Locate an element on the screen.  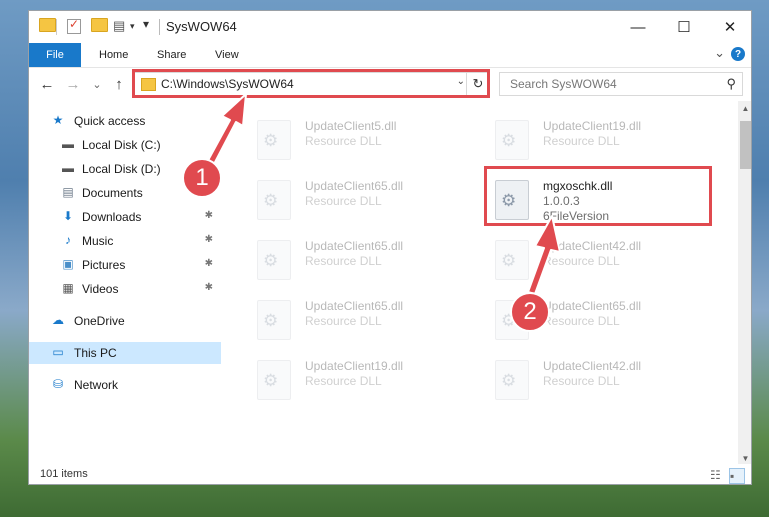
arrow-to-address is located at coordinates (226, 131).